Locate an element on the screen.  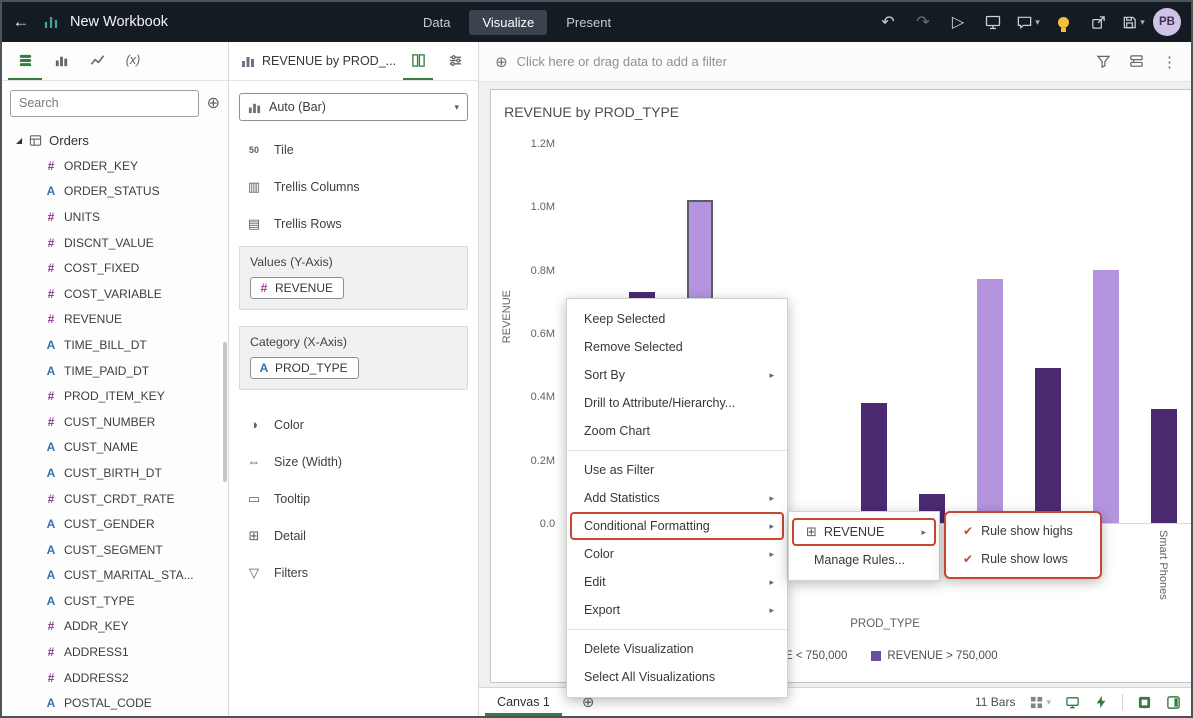
visualization-settings-icon is located at coordinates (1136, 61).